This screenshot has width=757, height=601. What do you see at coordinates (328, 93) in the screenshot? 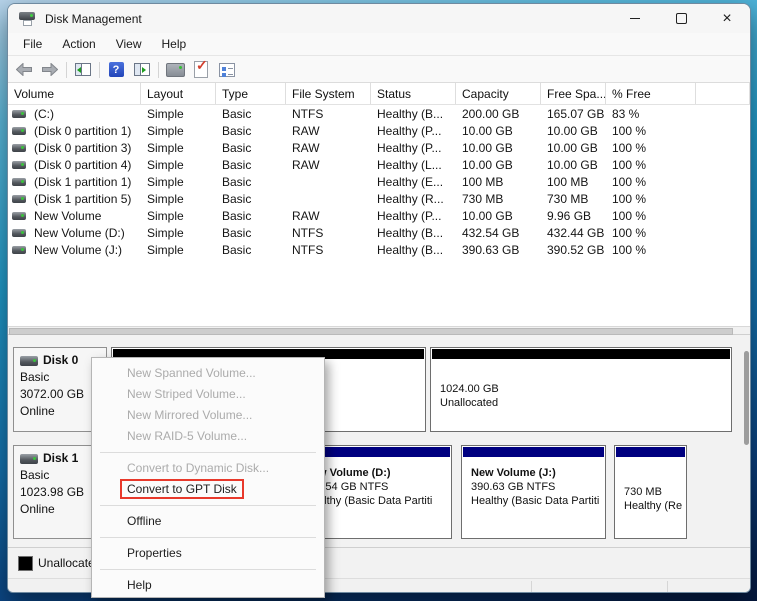
I see `column-header-filesystem: File System` at bounding box center [328, 93].